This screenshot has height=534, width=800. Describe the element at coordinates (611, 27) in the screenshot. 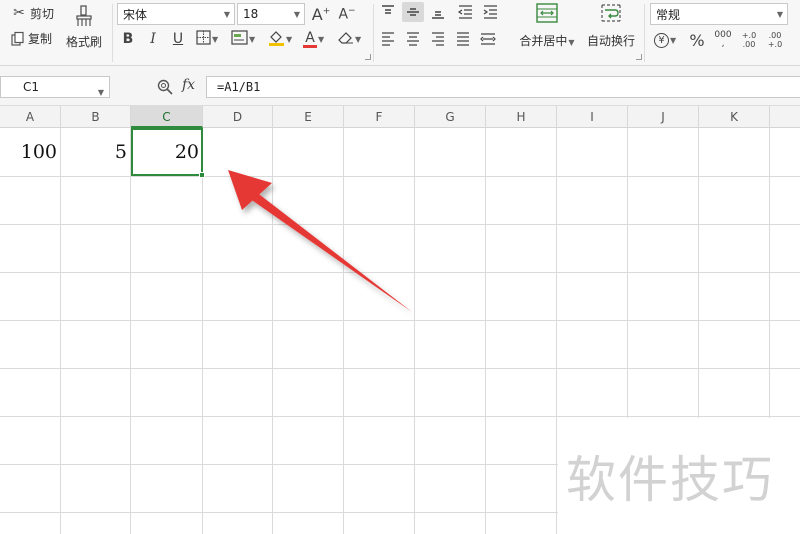

I see `wrap-text-button: 自动换行` at that location.